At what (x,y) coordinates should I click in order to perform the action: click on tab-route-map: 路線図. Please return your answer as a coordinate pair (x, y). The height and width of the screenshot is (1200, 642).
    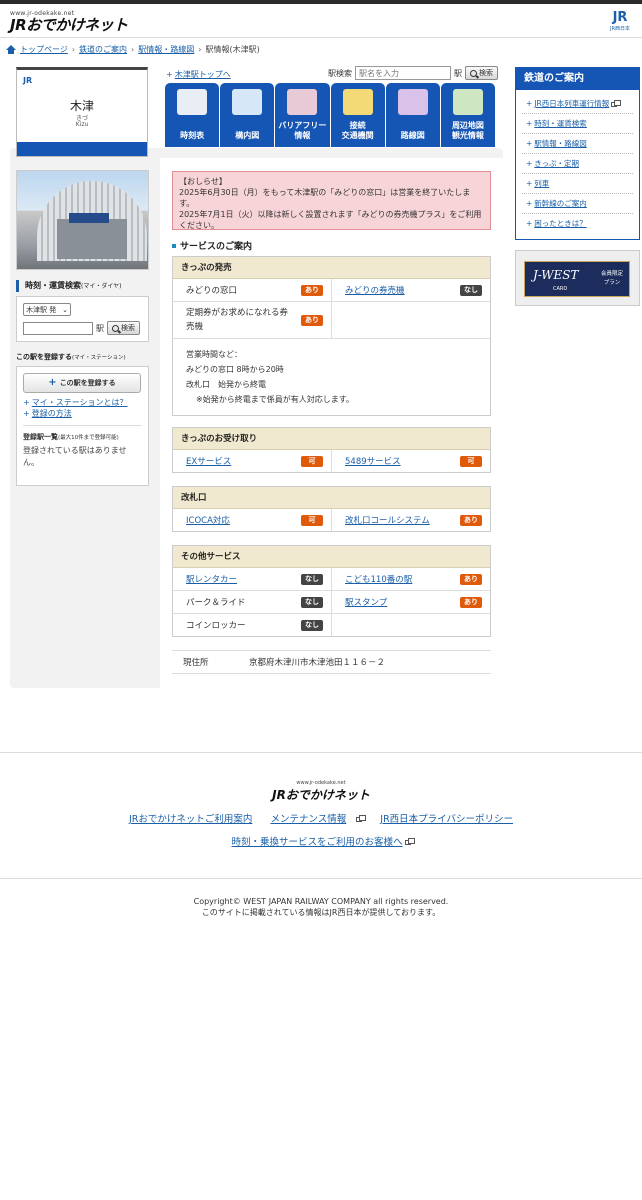
    Looking at the image, I should click on (412, 115).